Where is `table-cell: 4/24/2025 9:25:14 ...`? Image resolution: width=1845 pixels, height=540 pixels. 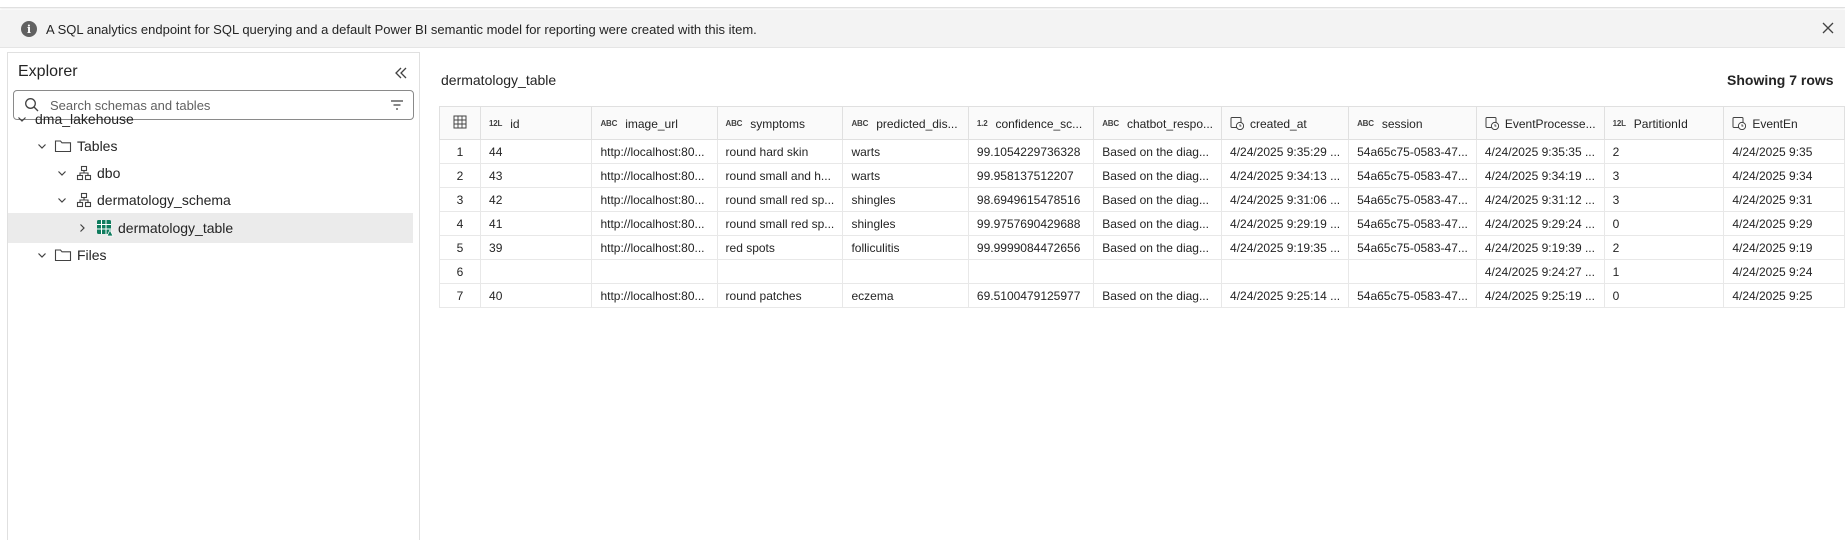
table-cell: 4/24/2025 9:25:14 ... is located at coordinates (1285, 295).